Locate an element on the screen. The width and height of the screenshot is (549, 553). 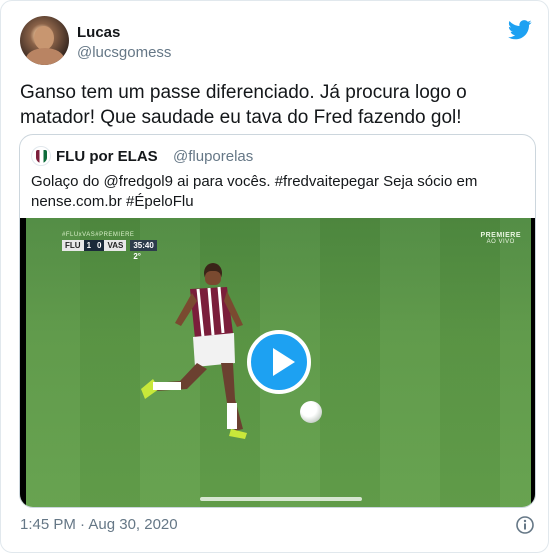
author-avatar is located at coordinates (44, 40).